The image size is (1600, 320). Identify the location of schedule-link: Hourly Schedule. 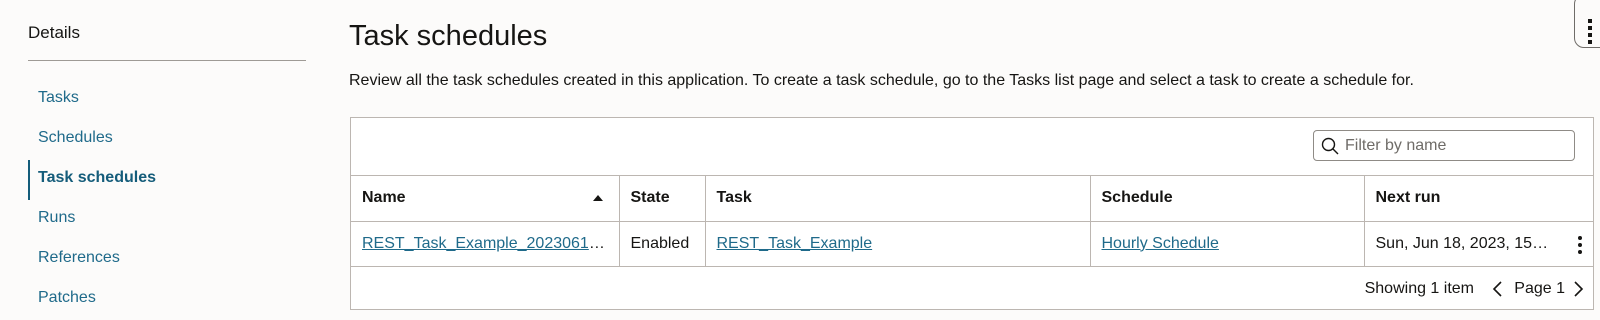
(1160, 243).